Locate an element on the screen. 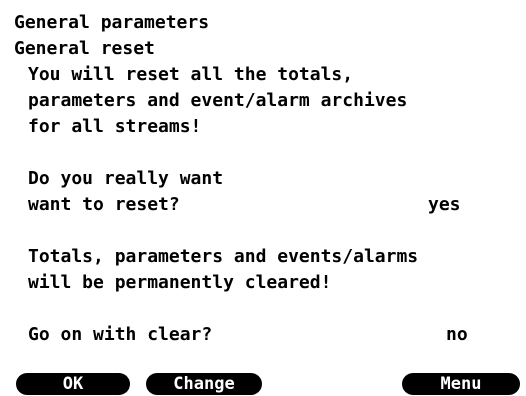  warning-line-1: You will reset all the totals, is located at coordinates (191, 74).